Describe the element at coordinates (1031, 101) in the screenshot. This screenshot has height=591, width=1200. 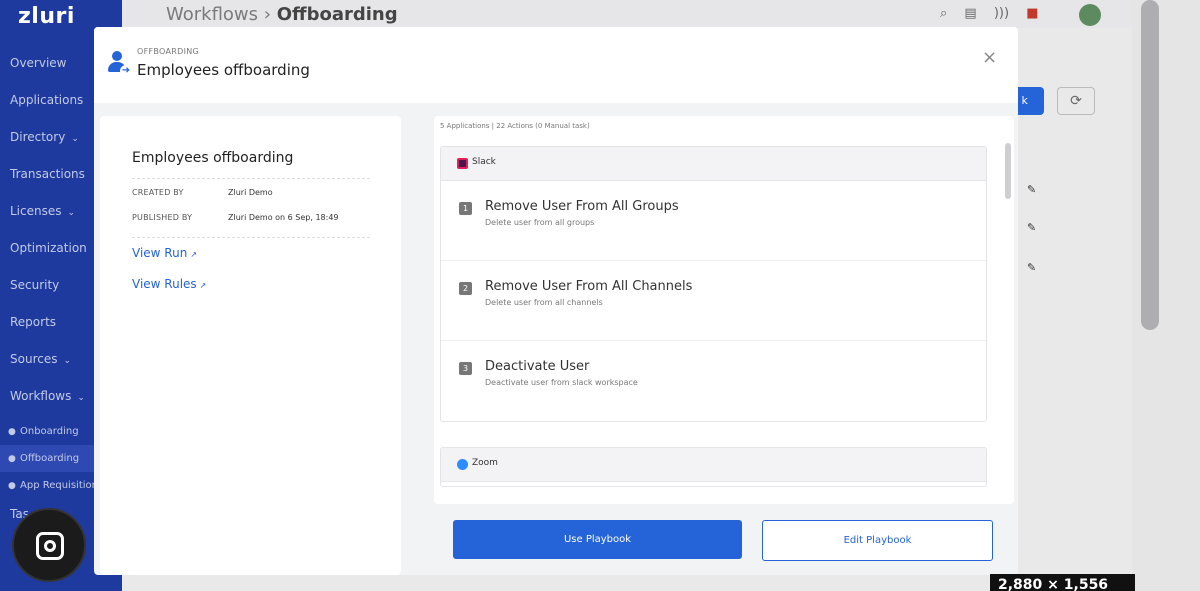
I see `background-primary-button: k` at that location.